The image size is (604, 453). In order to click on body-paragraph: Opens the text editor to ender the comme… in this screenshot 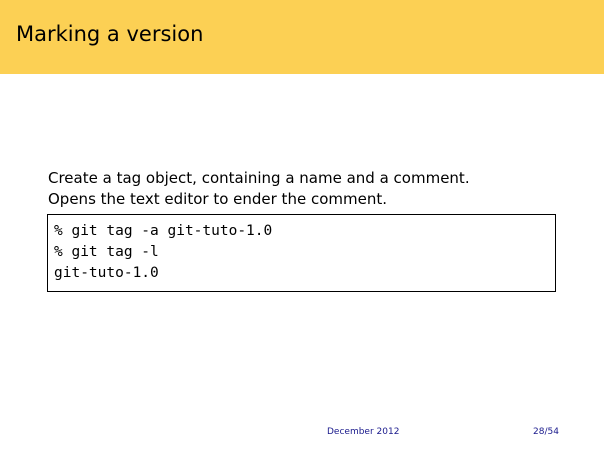, I will do `click(217, 199)`.